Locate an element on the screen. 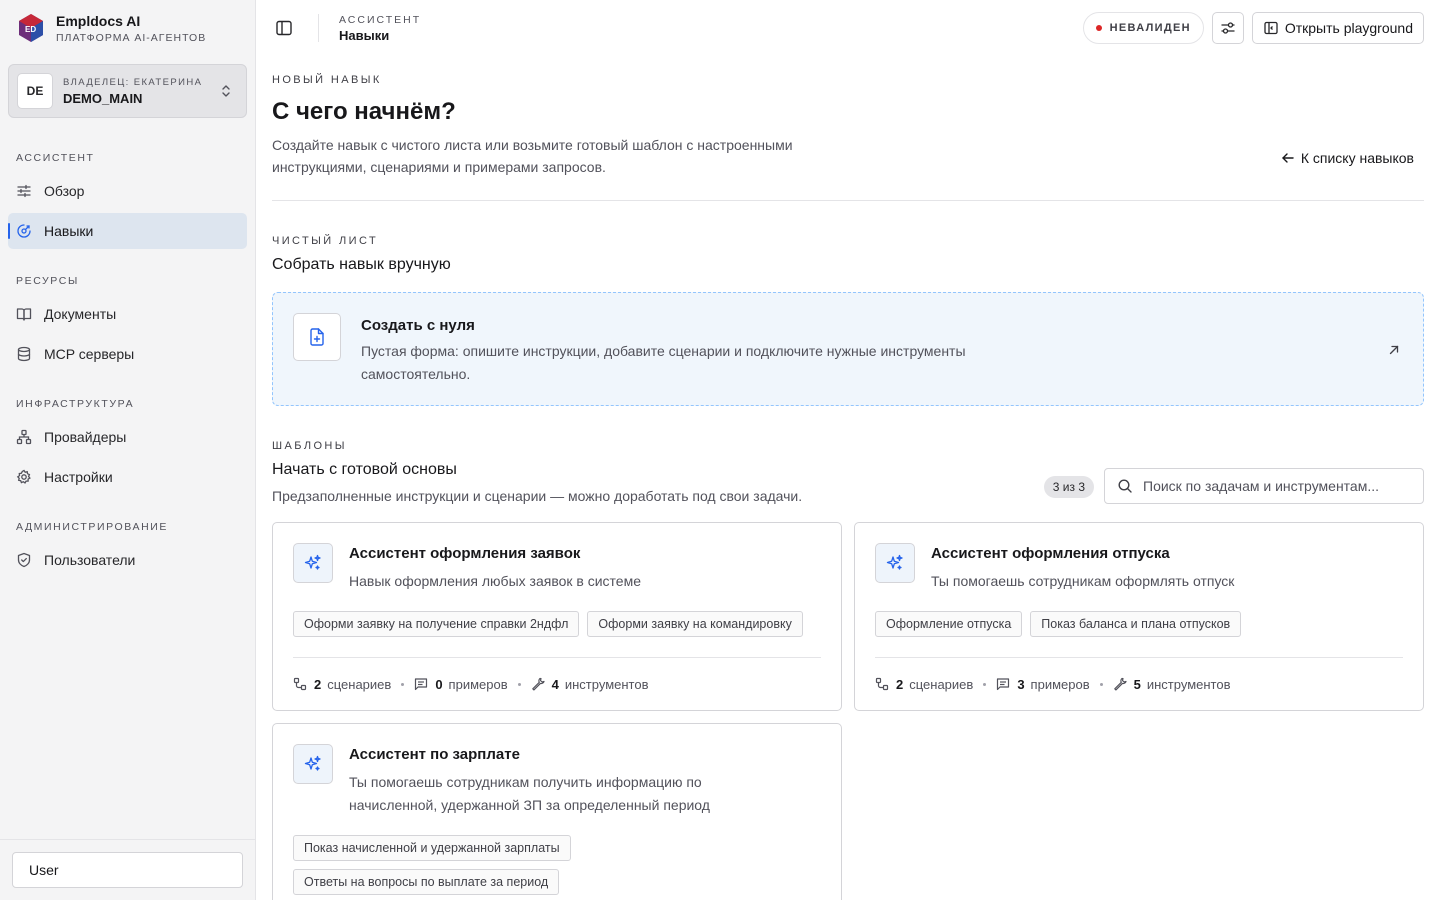 Image resolution: width=1440 pixels, height=900 pixels. user-menu: User is located at coordinates (127, 870).